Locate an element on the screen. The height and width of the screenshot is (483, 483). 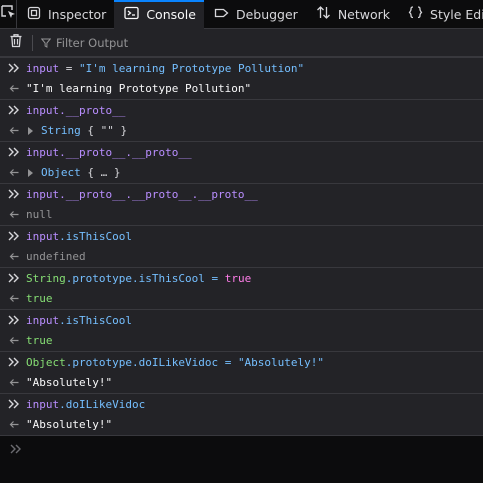
object-type: Object is located at coordinates (61, 172).